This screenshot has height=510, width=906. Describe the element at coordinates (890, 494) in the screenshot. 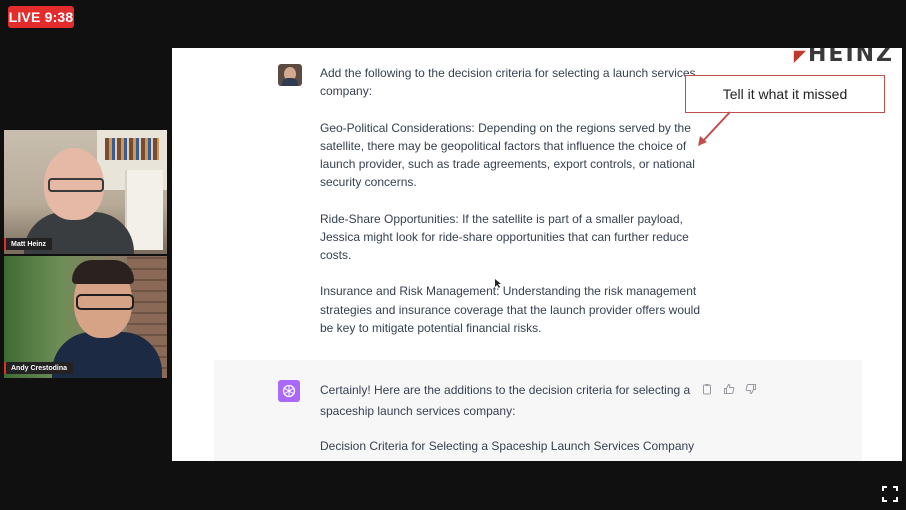

I see `fullscreen-icon` at that location.